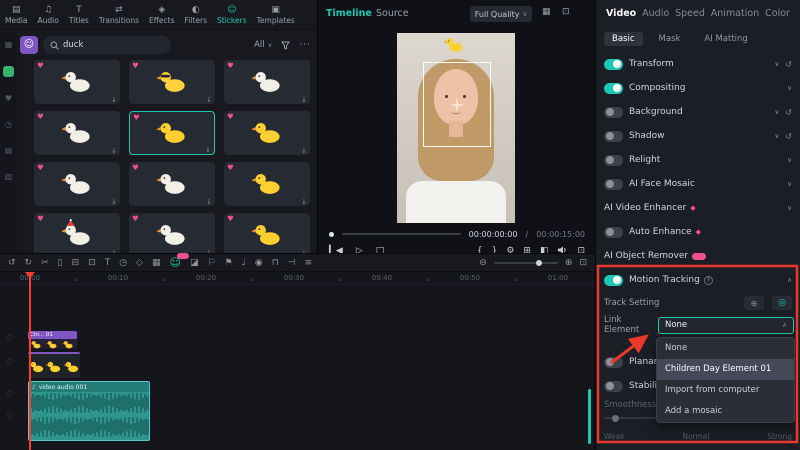  What do you see at coordinates (457, 104) in the screenshot?
I see `tracking-box` at bounding box center [457, 104].